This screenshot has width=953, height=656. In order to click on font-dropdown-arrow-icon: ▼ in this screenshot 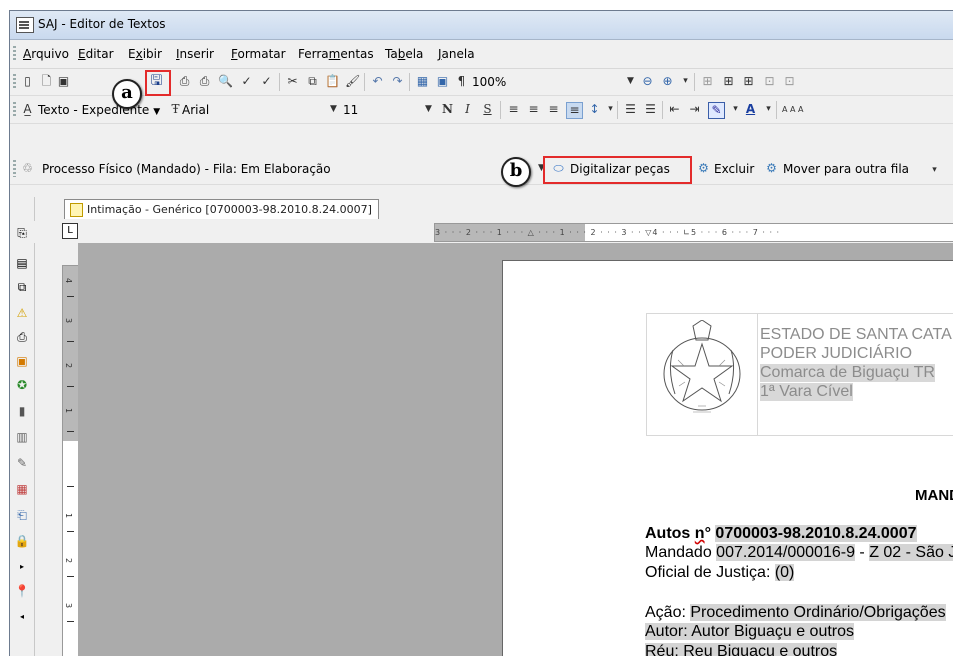, I will do `click(333, 109)`.